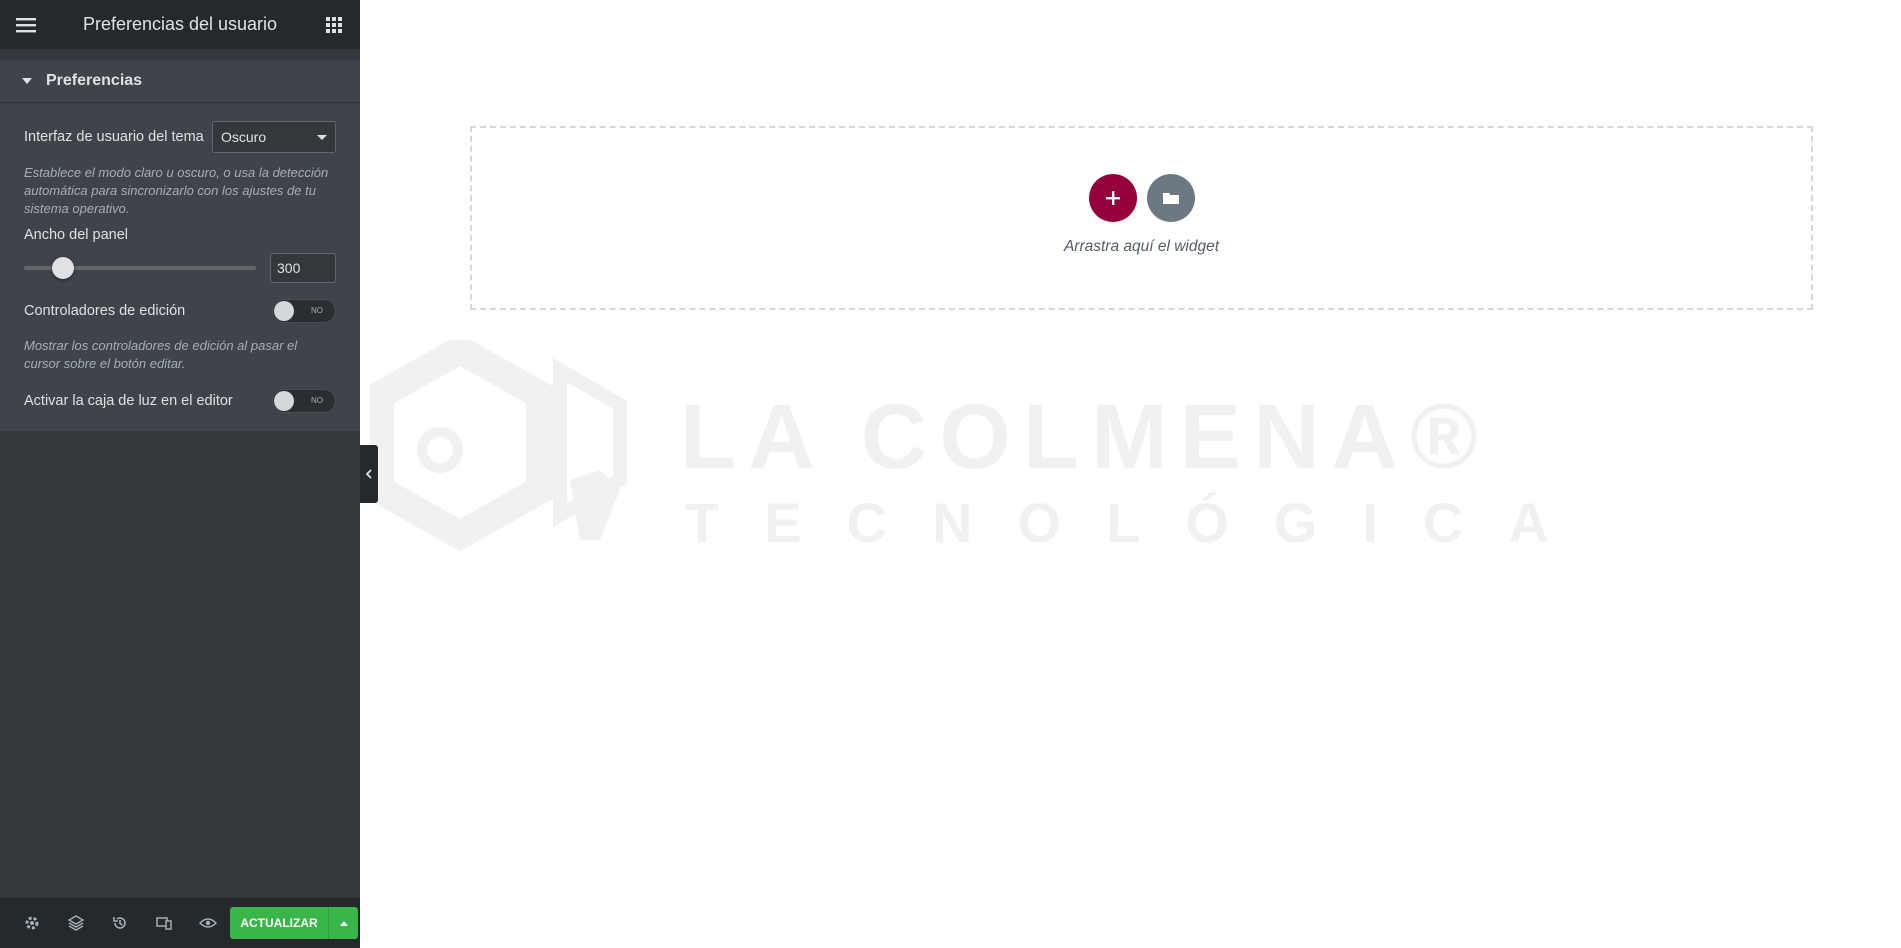 Image resolution: width=1901 pixels, height=948 pixels. I want to click on panel-width-control, so click(180, 268).